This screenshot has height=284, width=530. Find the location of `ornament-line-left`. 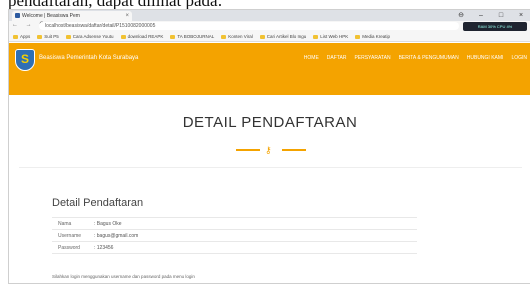

ornament-line-left is located at coordinates (248, 150).